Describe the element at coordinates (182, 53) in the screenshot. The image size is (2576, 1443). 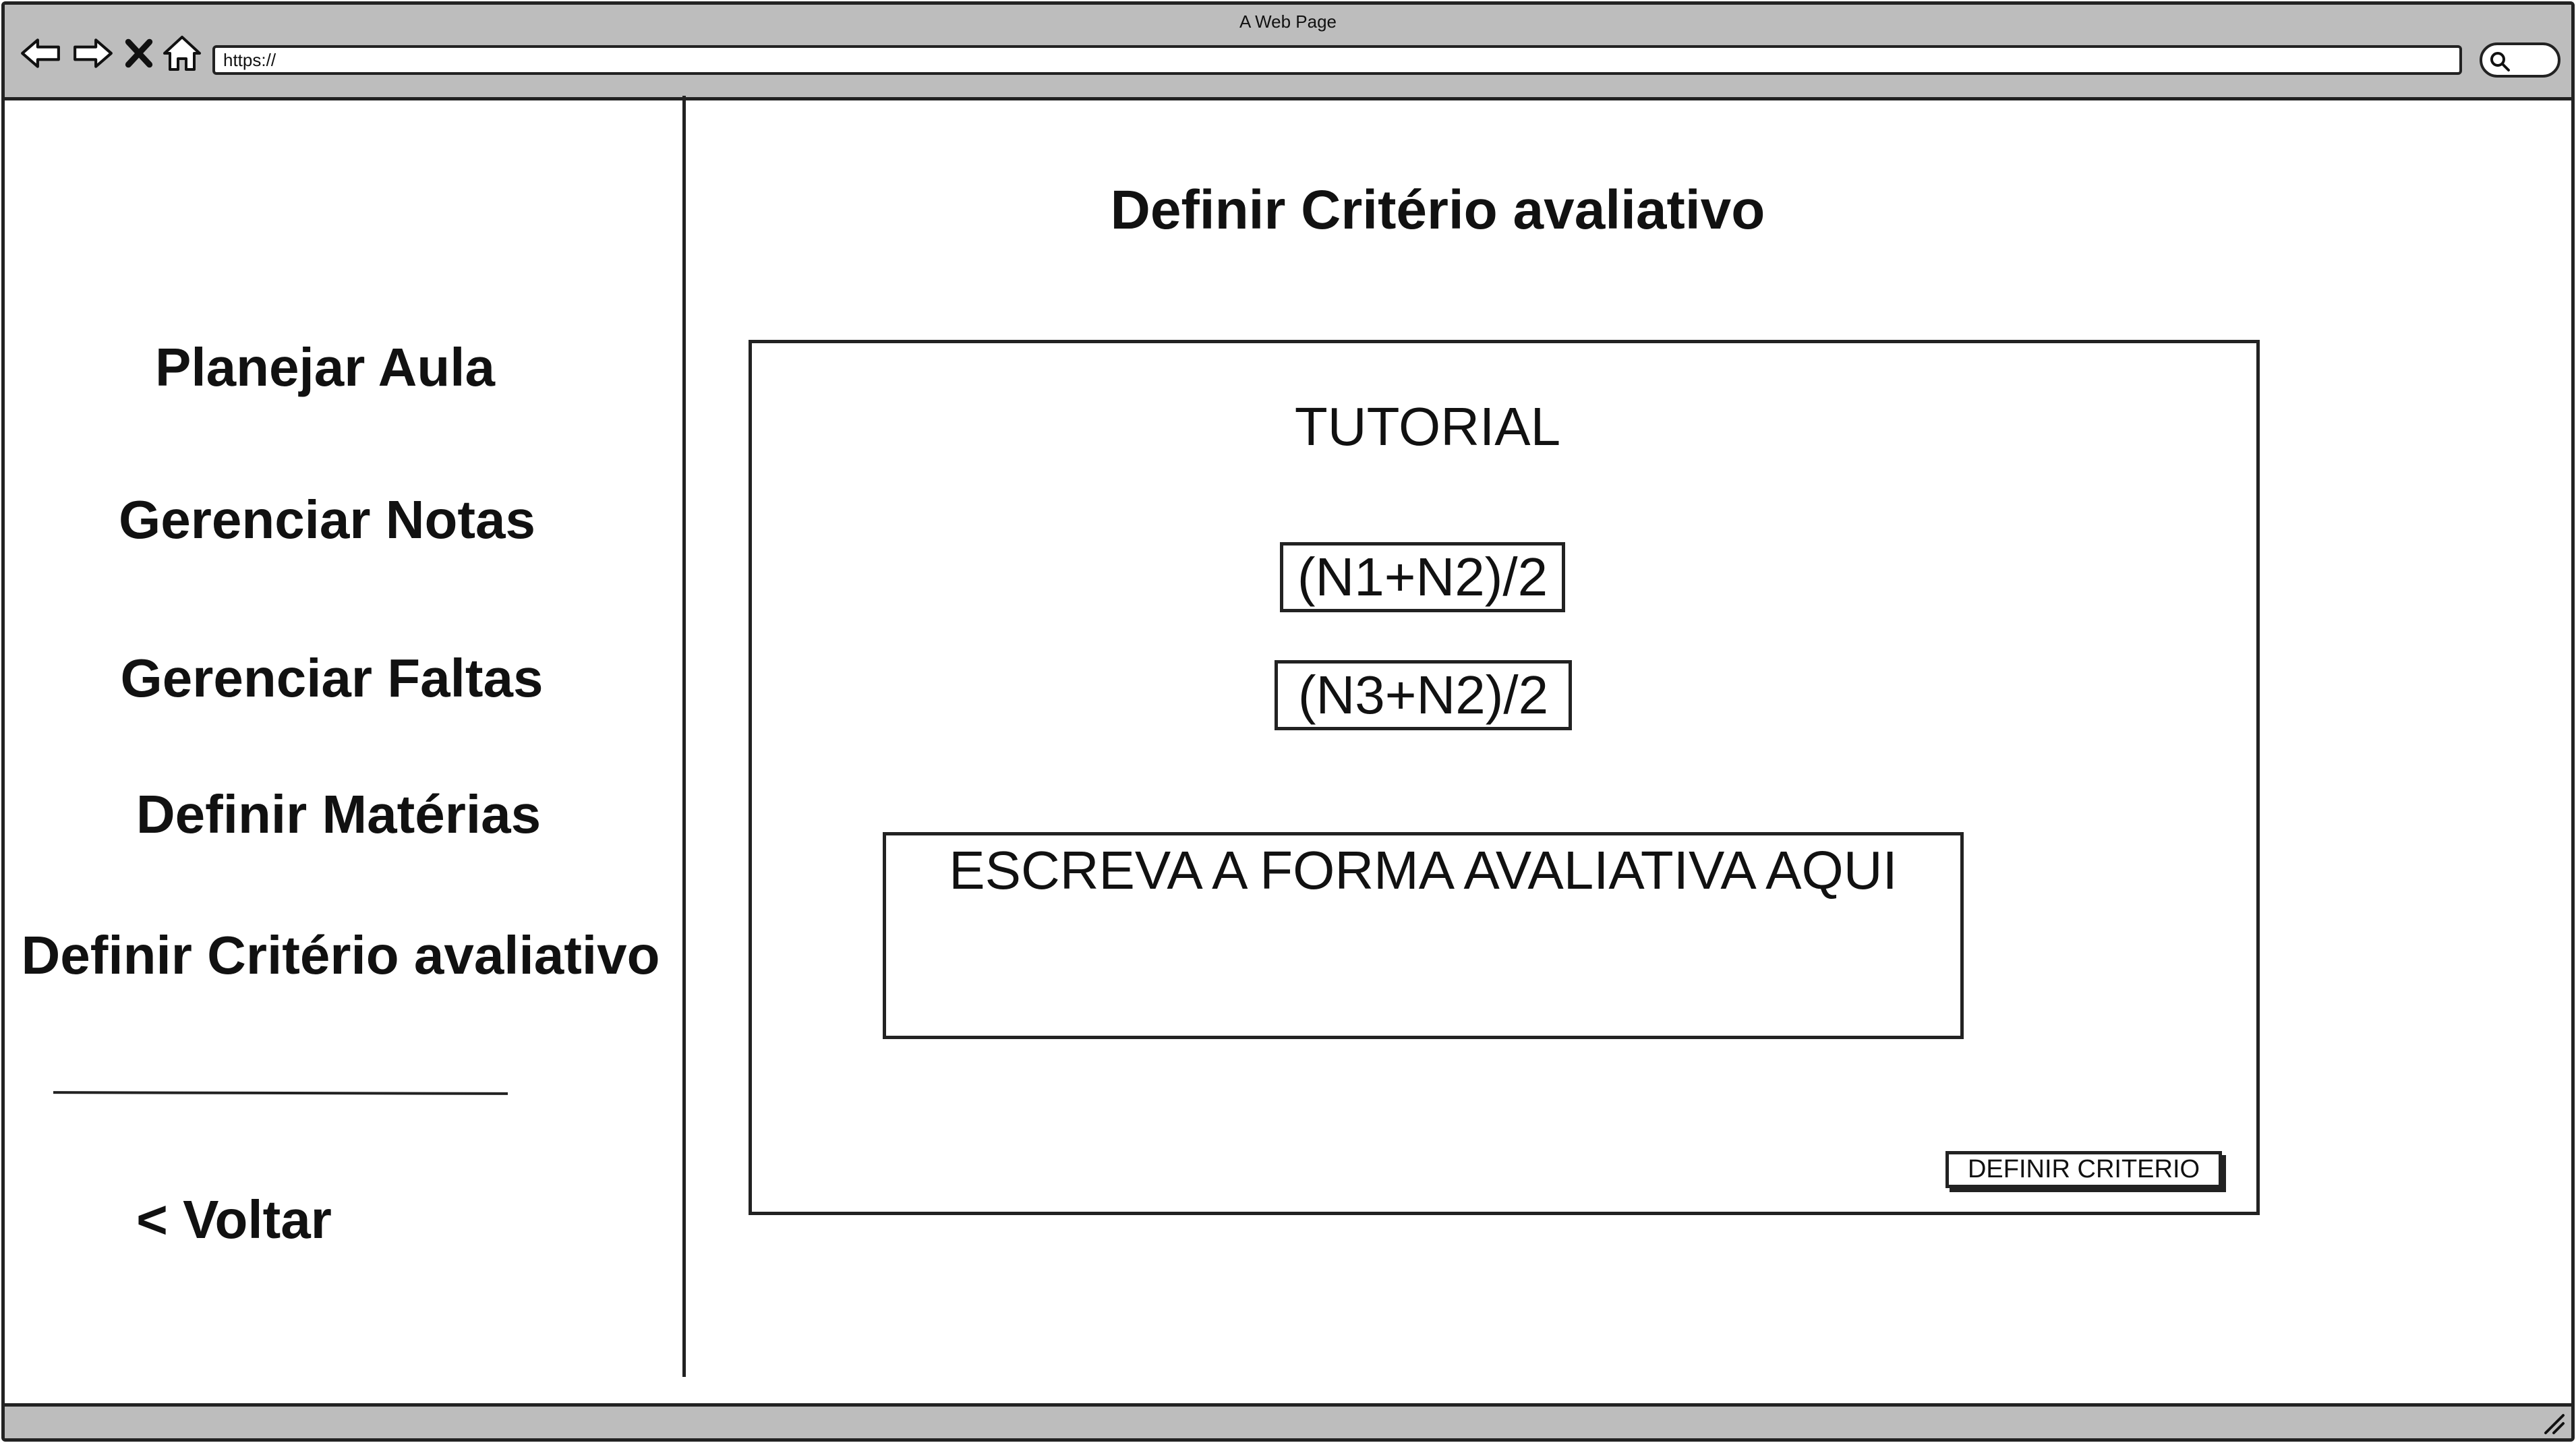
I see `home-icon` at that location.